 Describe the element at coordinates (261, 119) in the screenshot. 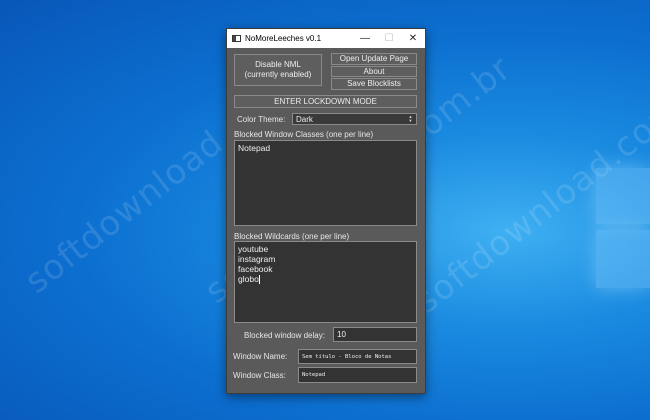

I see `color-theme-label: Color Theme:` at that location.